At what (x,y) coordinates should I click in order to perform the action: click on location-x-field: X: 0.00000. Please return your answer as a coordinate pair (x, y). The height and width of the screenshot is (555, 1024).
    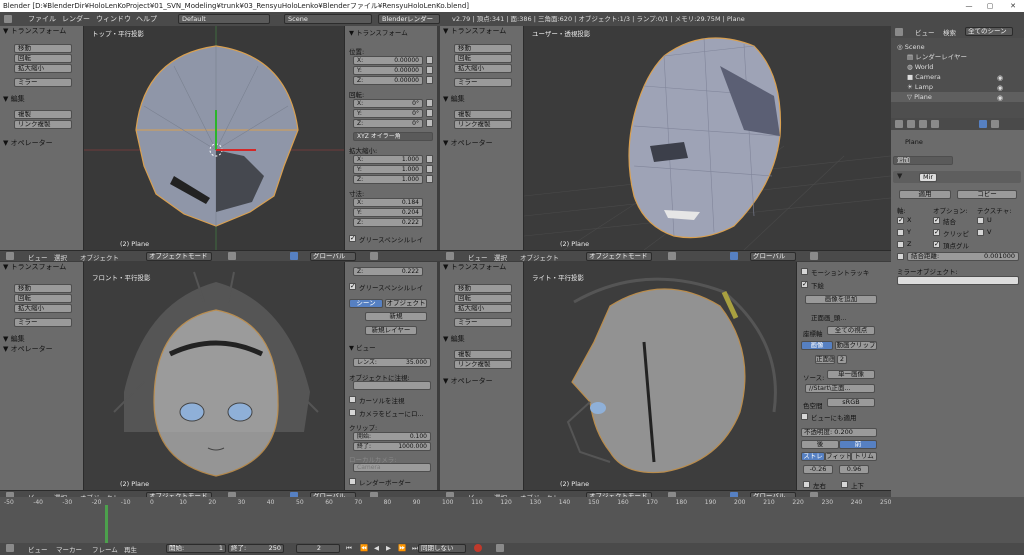
    Looking at the image, I should click on (388, 60).